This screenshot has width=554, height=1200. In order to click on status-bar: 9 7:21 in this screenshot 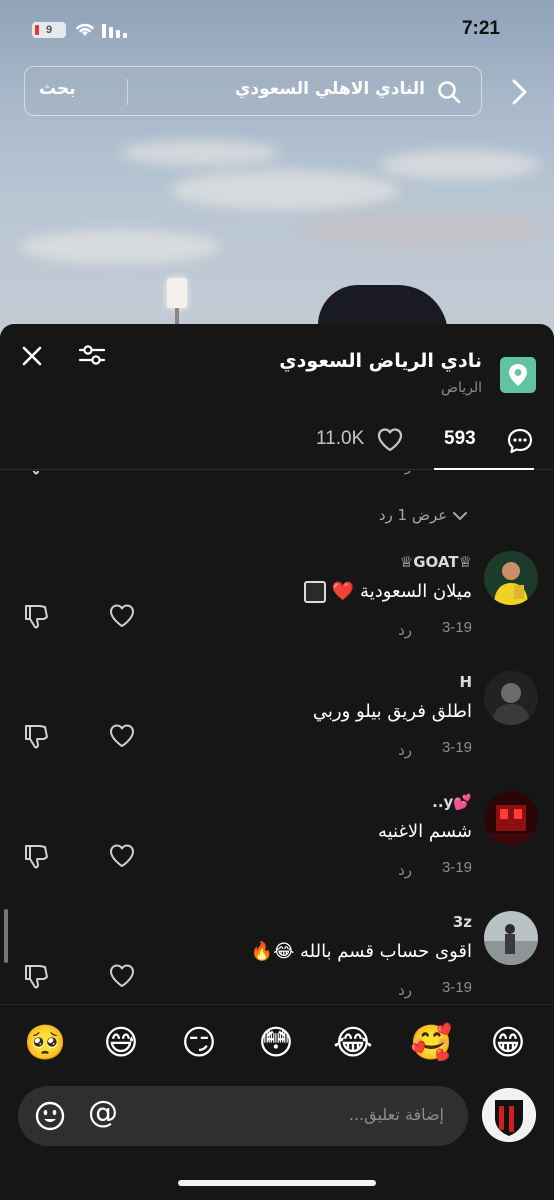, I will do `click(277, 30)`.